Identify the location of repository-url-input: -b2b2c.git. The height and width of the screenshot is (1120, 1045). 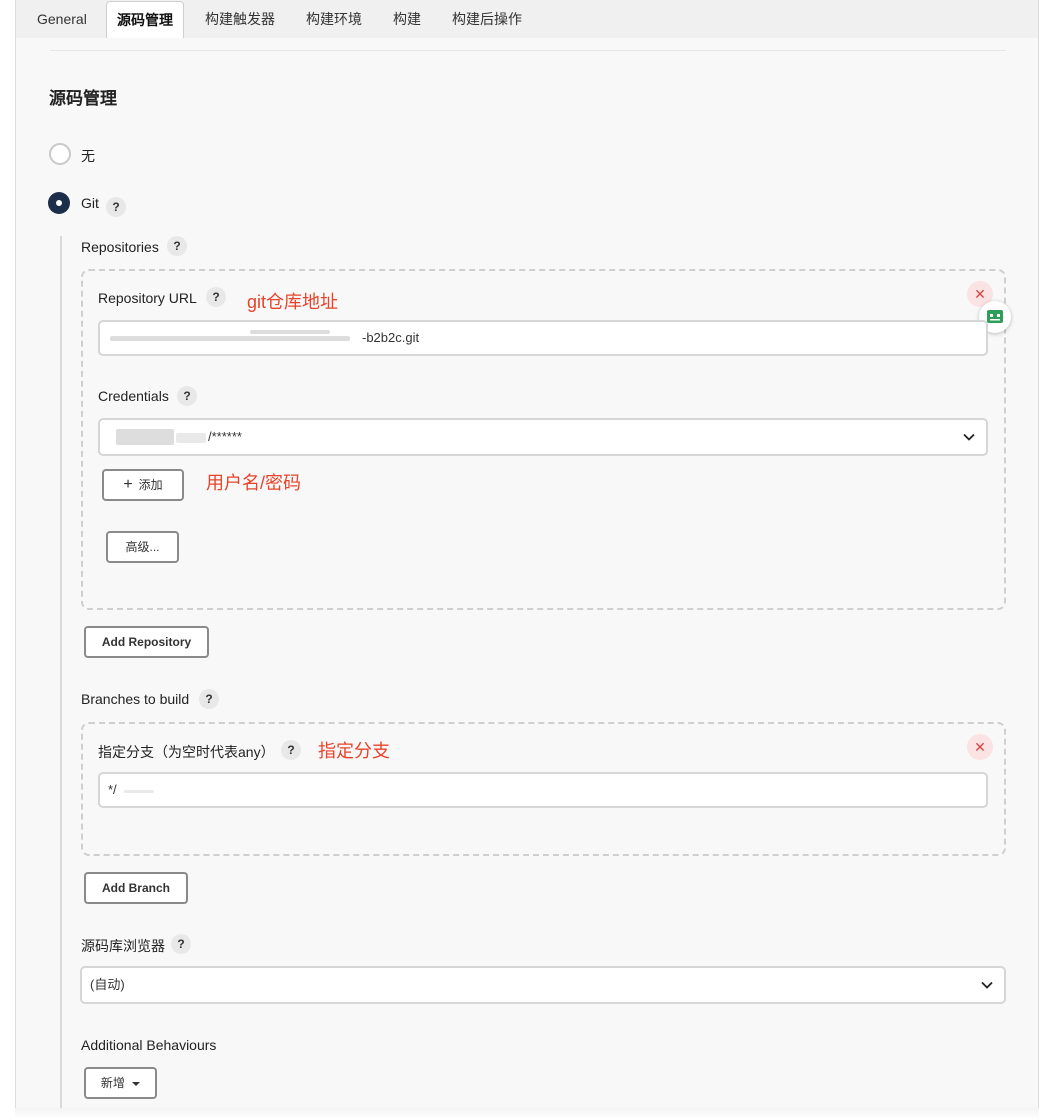
(543, 338).